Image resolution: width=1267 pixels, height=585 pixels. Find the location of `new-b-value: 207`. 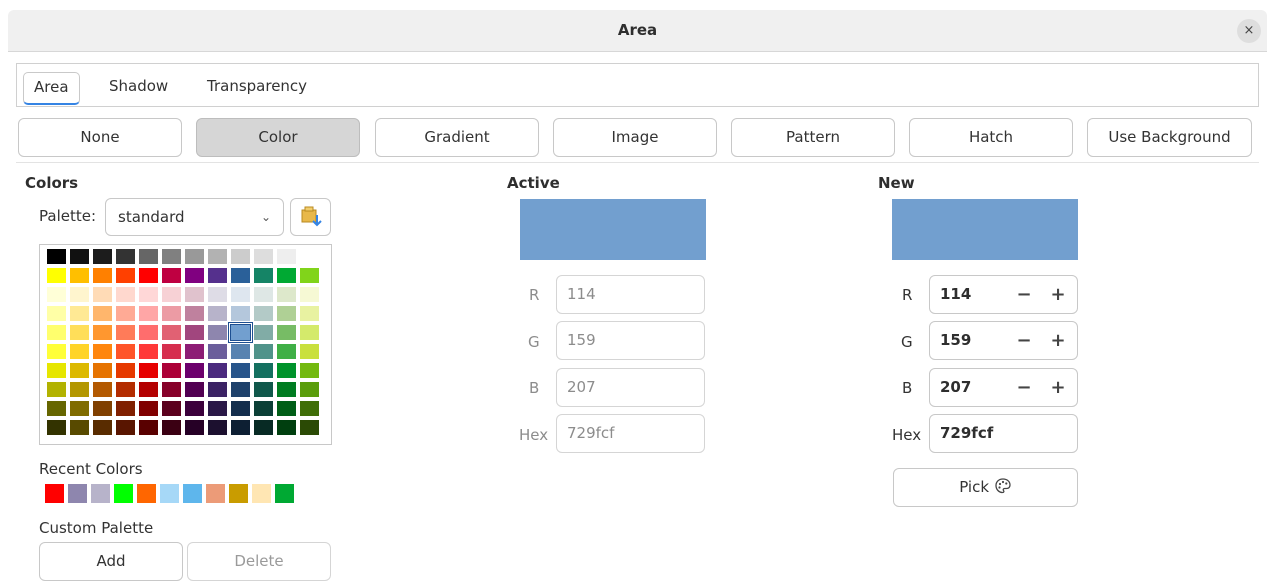

new-b-value: 207 is located at coordinates (955, 387).